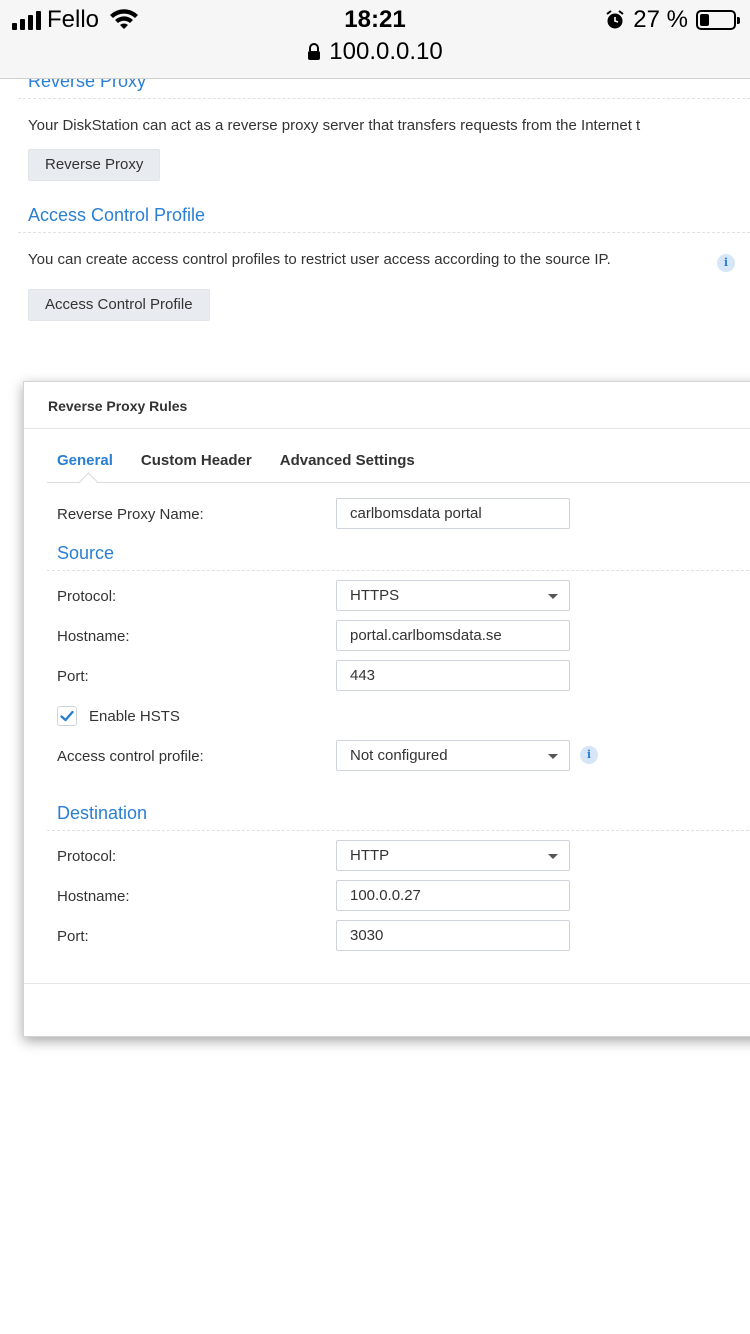 This screenshot has width=750, height=1334. Describe the element at coordinates (87, 85) in the screenshot. I see `reverse-proxy-heading: Reverse Proxy` at that location.